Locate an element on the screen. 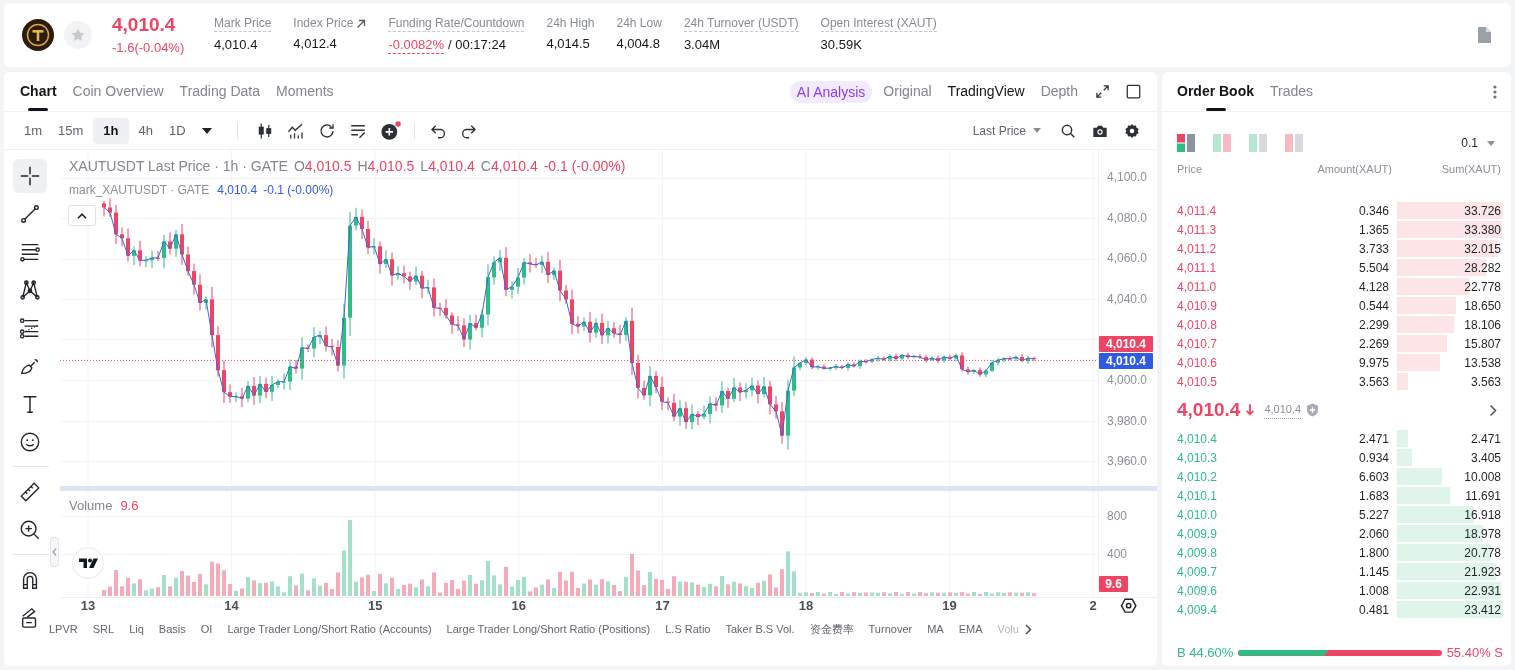 The width and height of the screenshot is (1515, 670). order-amount: 2.060 is located at coordinates (1373, 534).